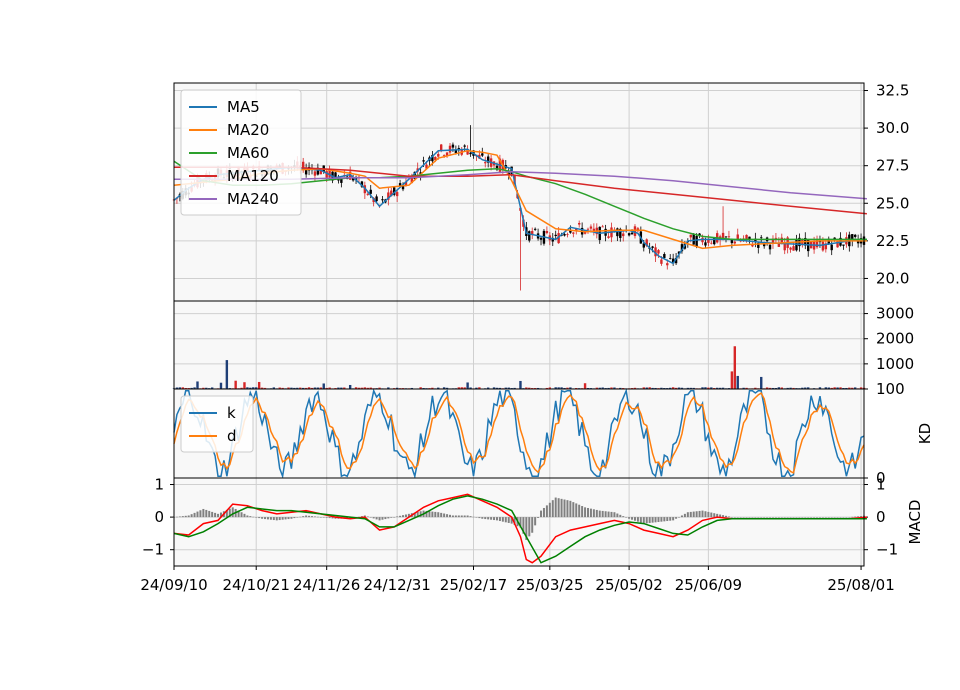 The height and width of the screenshot is (690, 960). What do you see at coordinates (159, 485) in the screenshot?
I see `macd-left-tick-label-0: 1` at bounding box center [159, 485].